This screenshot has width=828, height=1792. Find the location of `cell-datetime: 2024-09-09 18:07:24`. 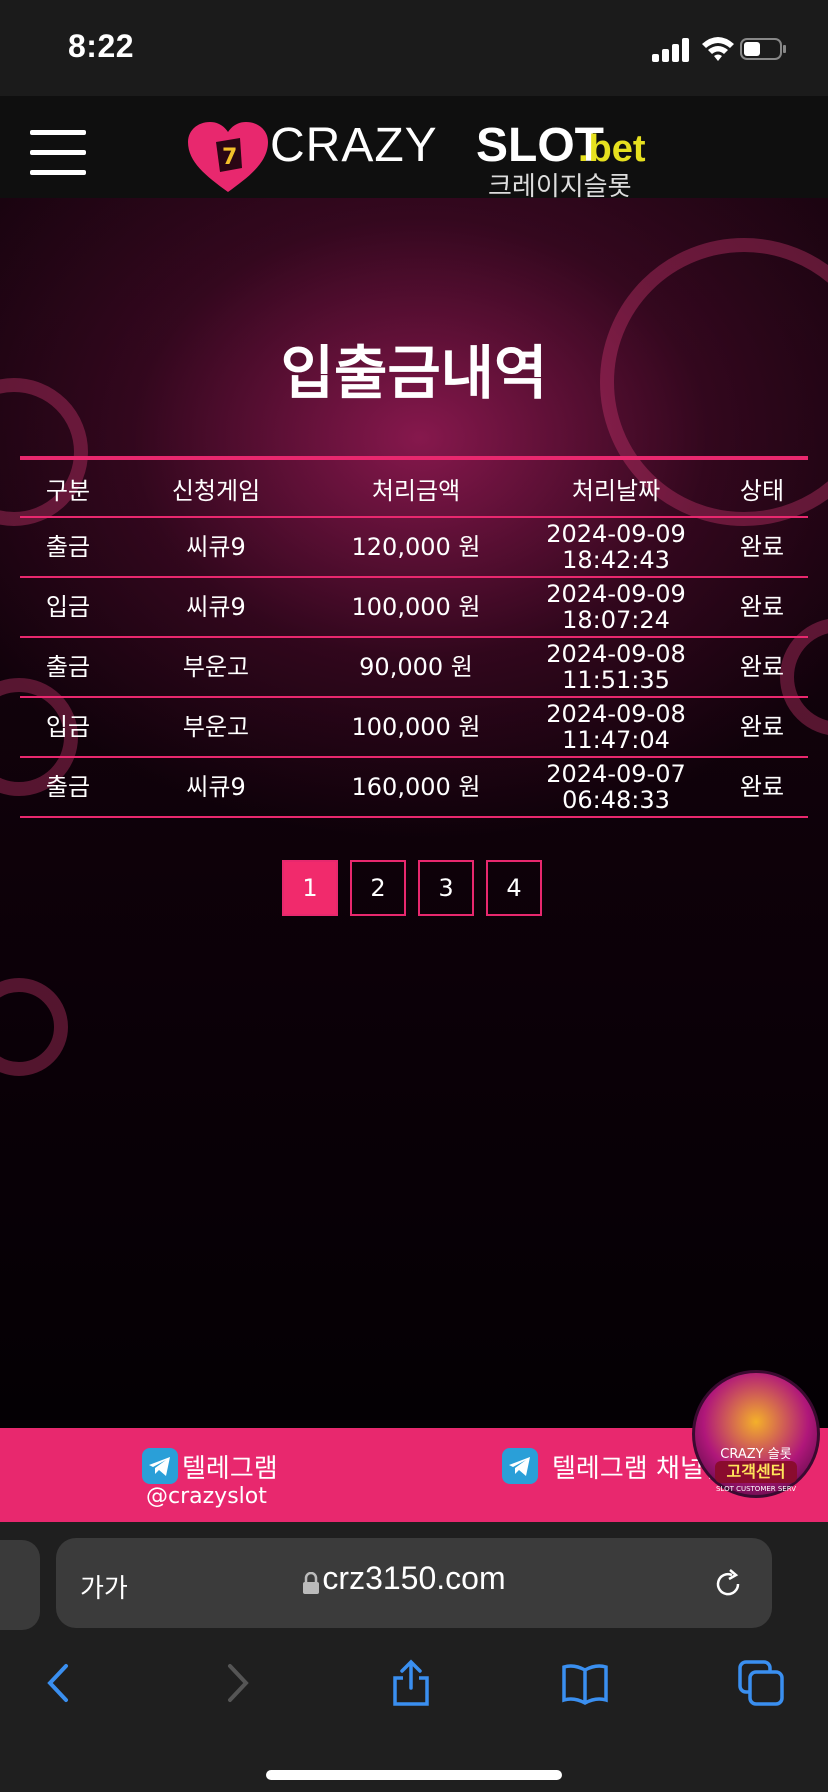

cell-datetime: 2024-09-09 18:07:24 is located at coordinates (616, 607).